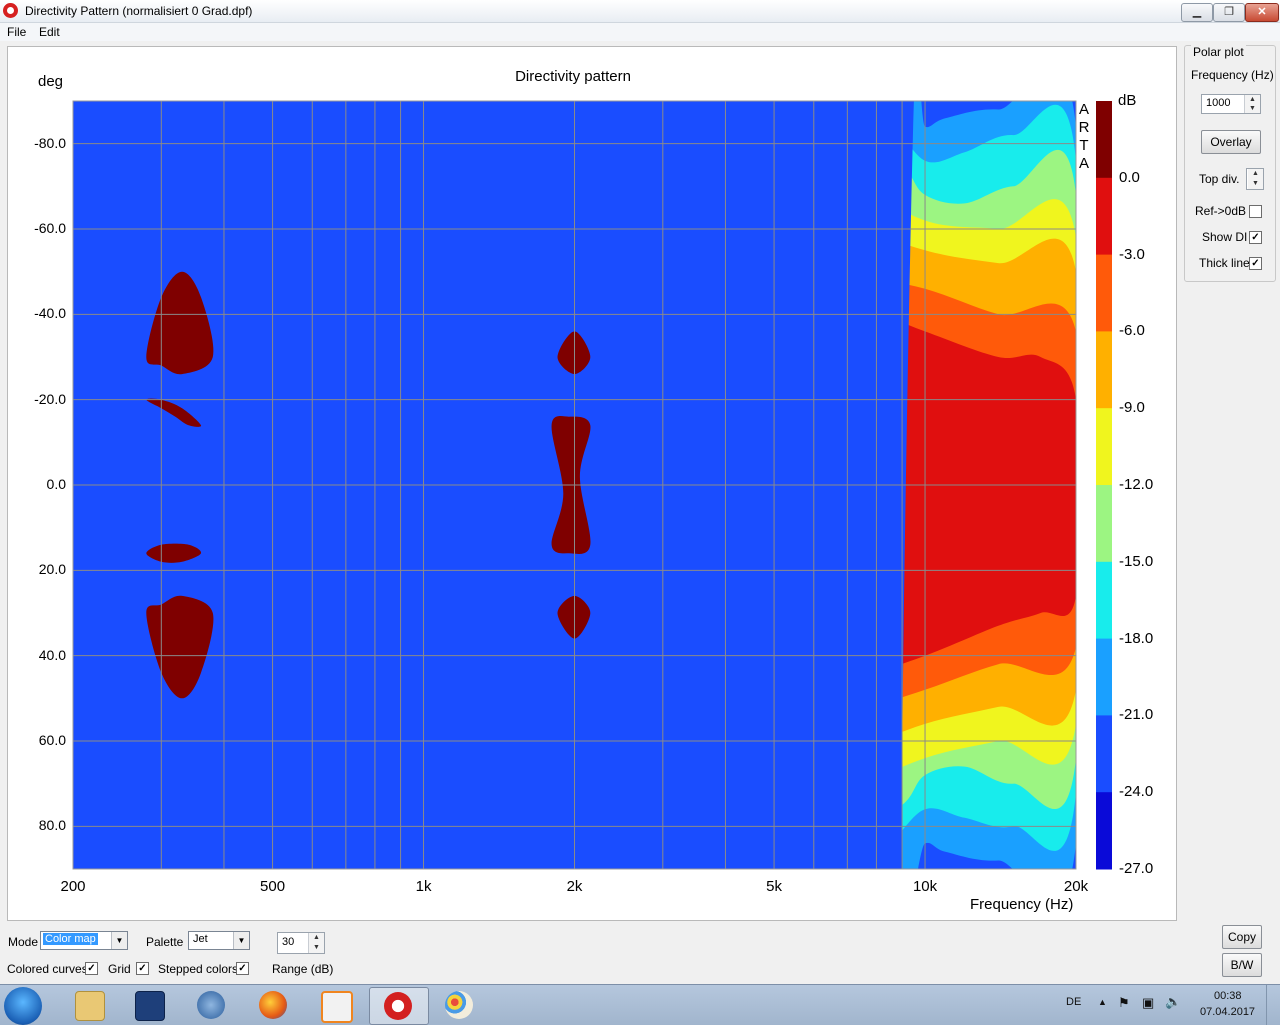  What do you see at coordinates (1232, 75) in the screenshot?
I see `frequency-label: Frequency (Hz)` at bounding box center [1232, 75].